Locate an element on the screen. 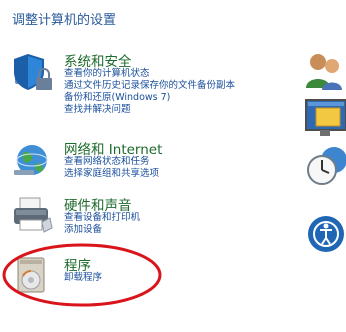  link-file-history-backup: 通过文件历史记录保存你的文件备份副本 is located at coordinates (149, 86).